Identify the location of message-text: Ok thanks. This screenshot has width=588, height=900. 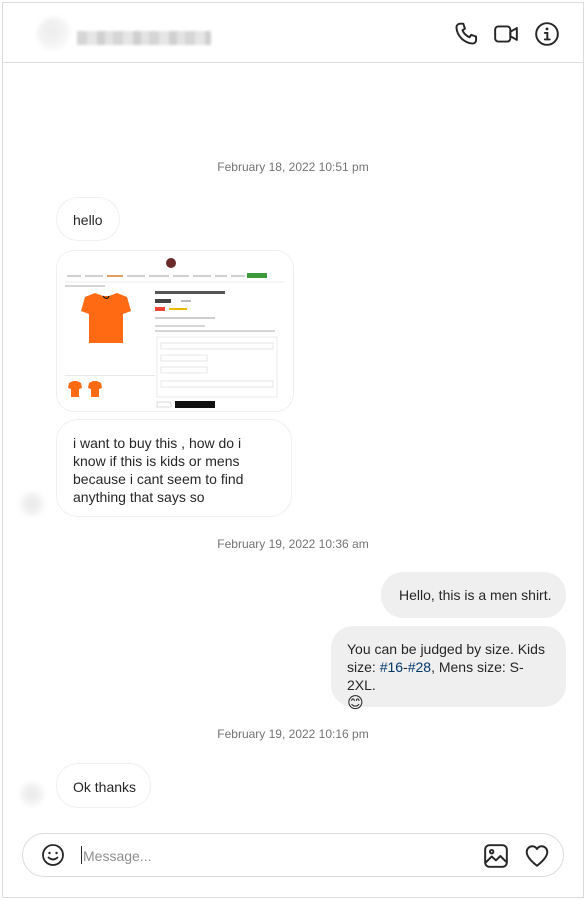
(105, 787).